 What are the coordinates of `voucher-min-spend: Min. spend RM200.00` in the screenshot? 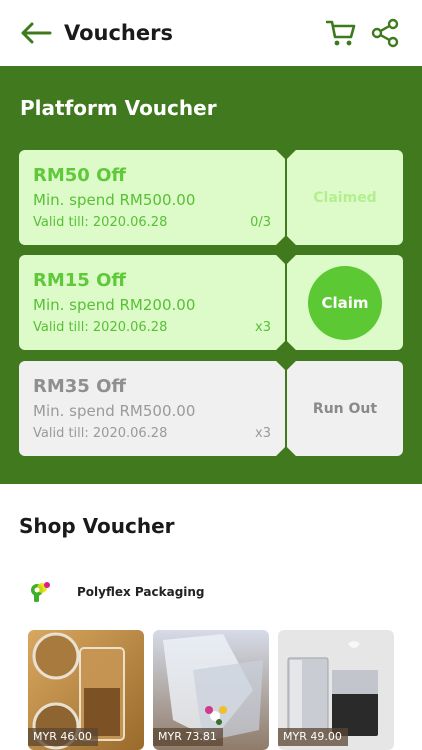 It's located at (114, 305).